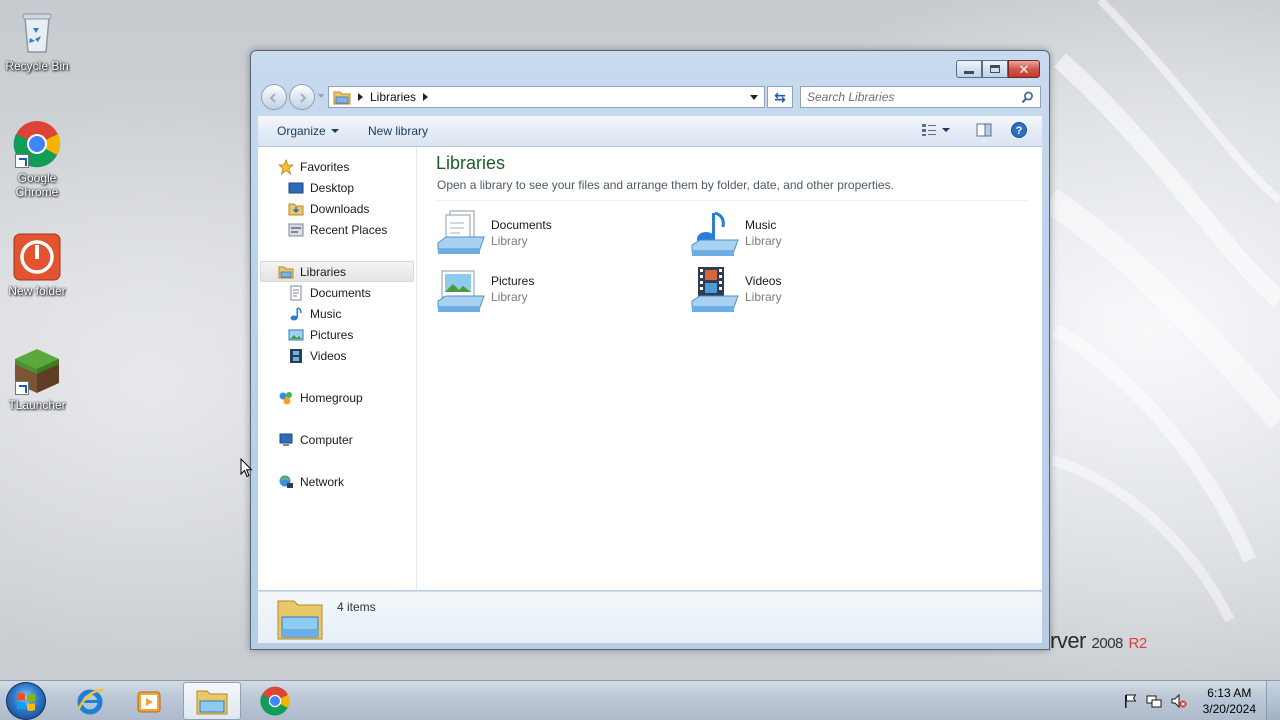  I want to click on desktop-icon-google-chrome: Google Chrome, so click(37, 159).